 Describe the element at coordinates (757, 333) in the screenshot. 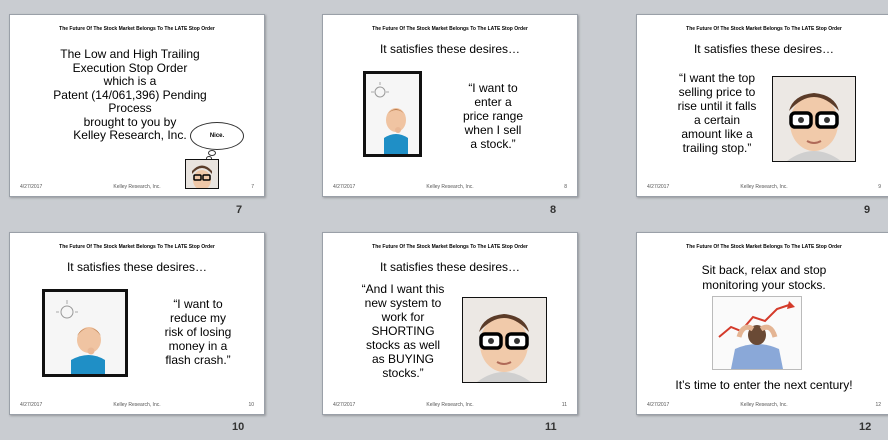

I see `relaxing-man-chart-photo` at that location.